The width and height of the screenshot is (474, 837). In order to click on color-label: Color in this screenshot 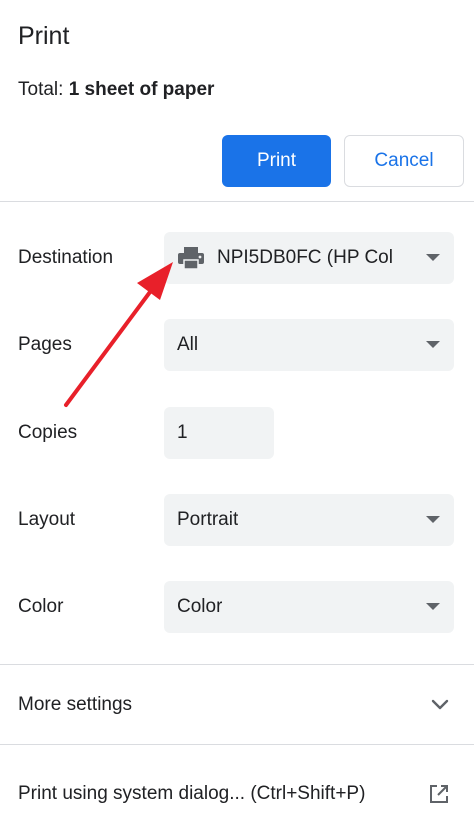, I will do `click(41, 606)`.